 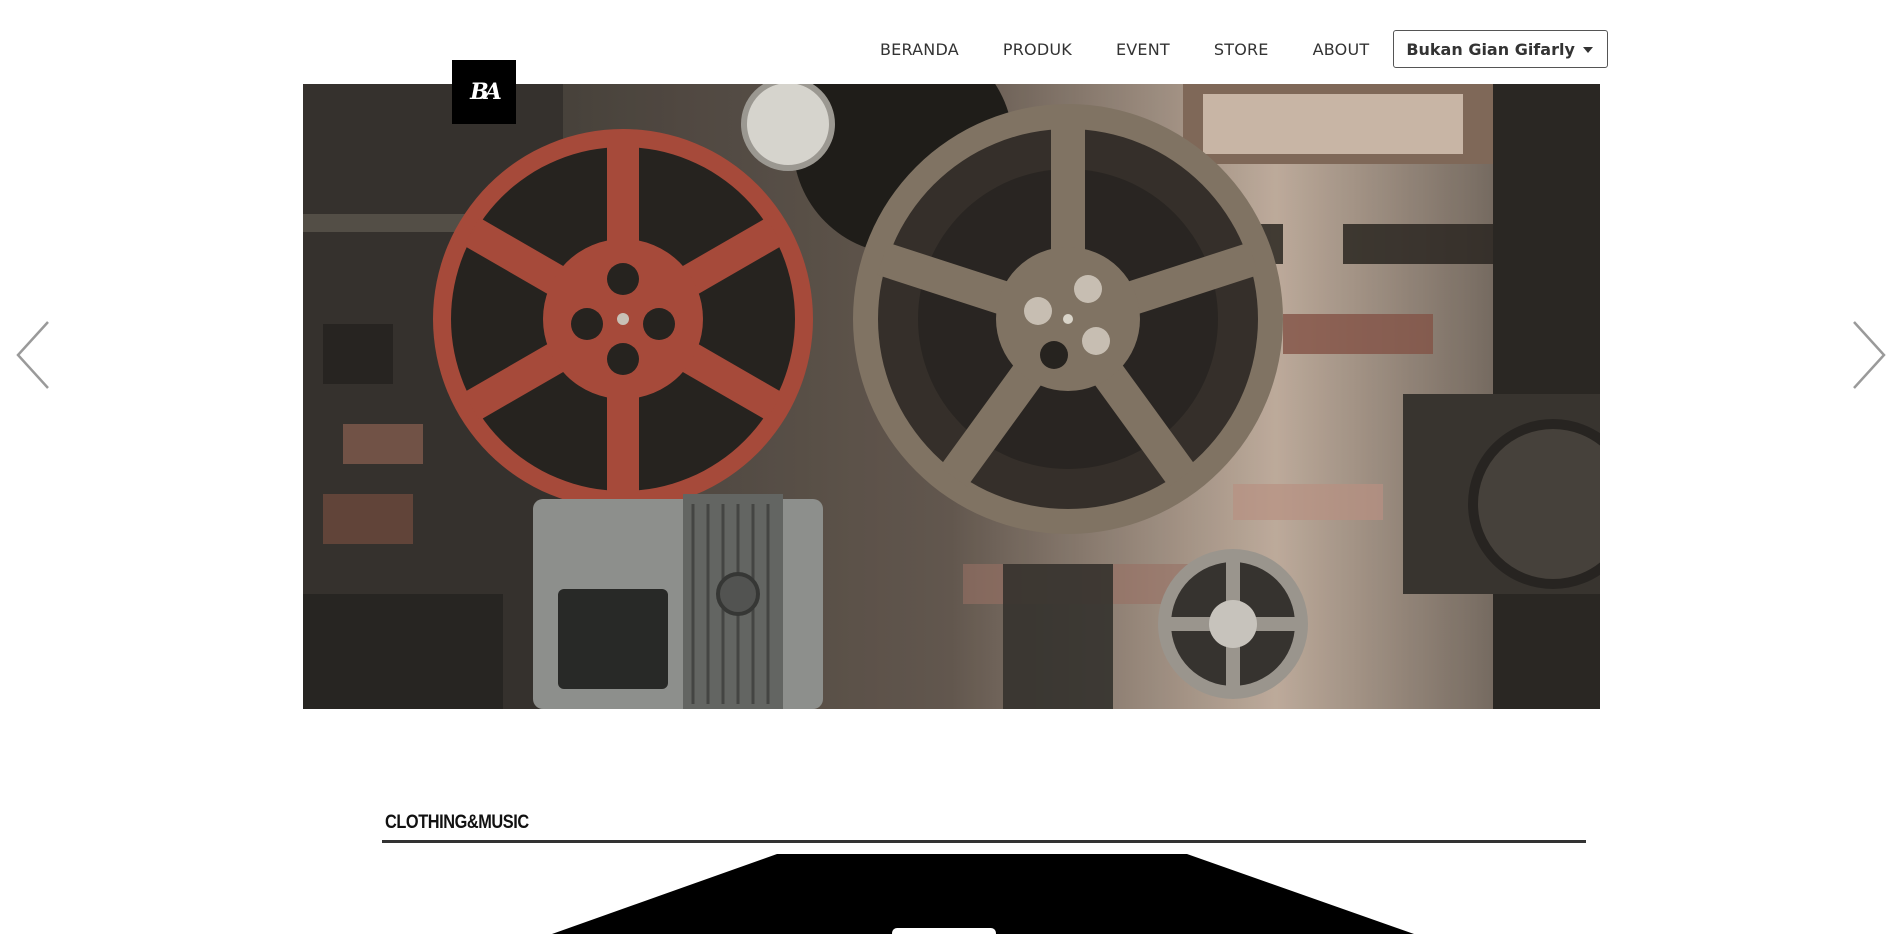 I want to click on chevron-right-icon, so click(x=1869, y=355).